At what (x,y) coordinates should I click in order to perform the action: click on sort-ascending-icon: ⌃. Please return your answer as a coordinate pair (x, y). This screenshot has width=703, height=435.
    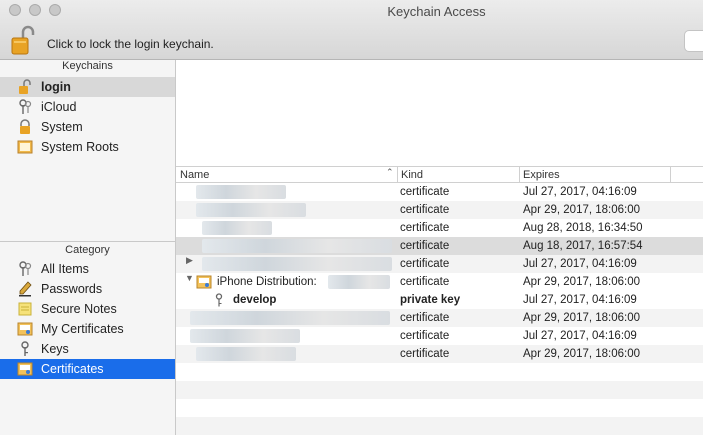
    Looking at the image, I should click on (390, 172).